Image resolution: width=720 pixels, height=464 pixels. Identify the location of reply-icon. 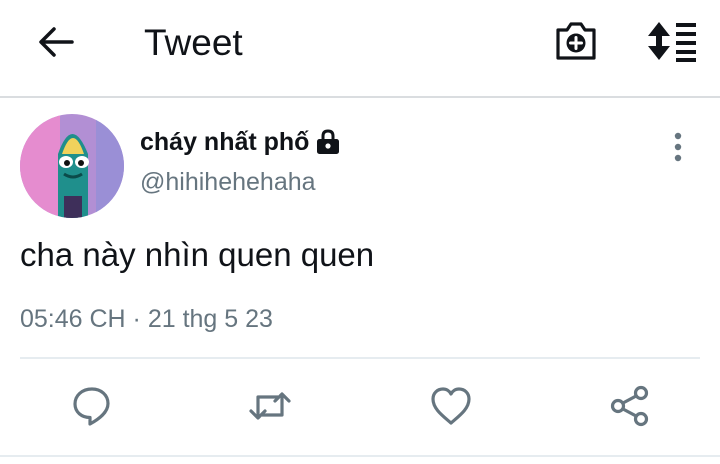
(91, 406).